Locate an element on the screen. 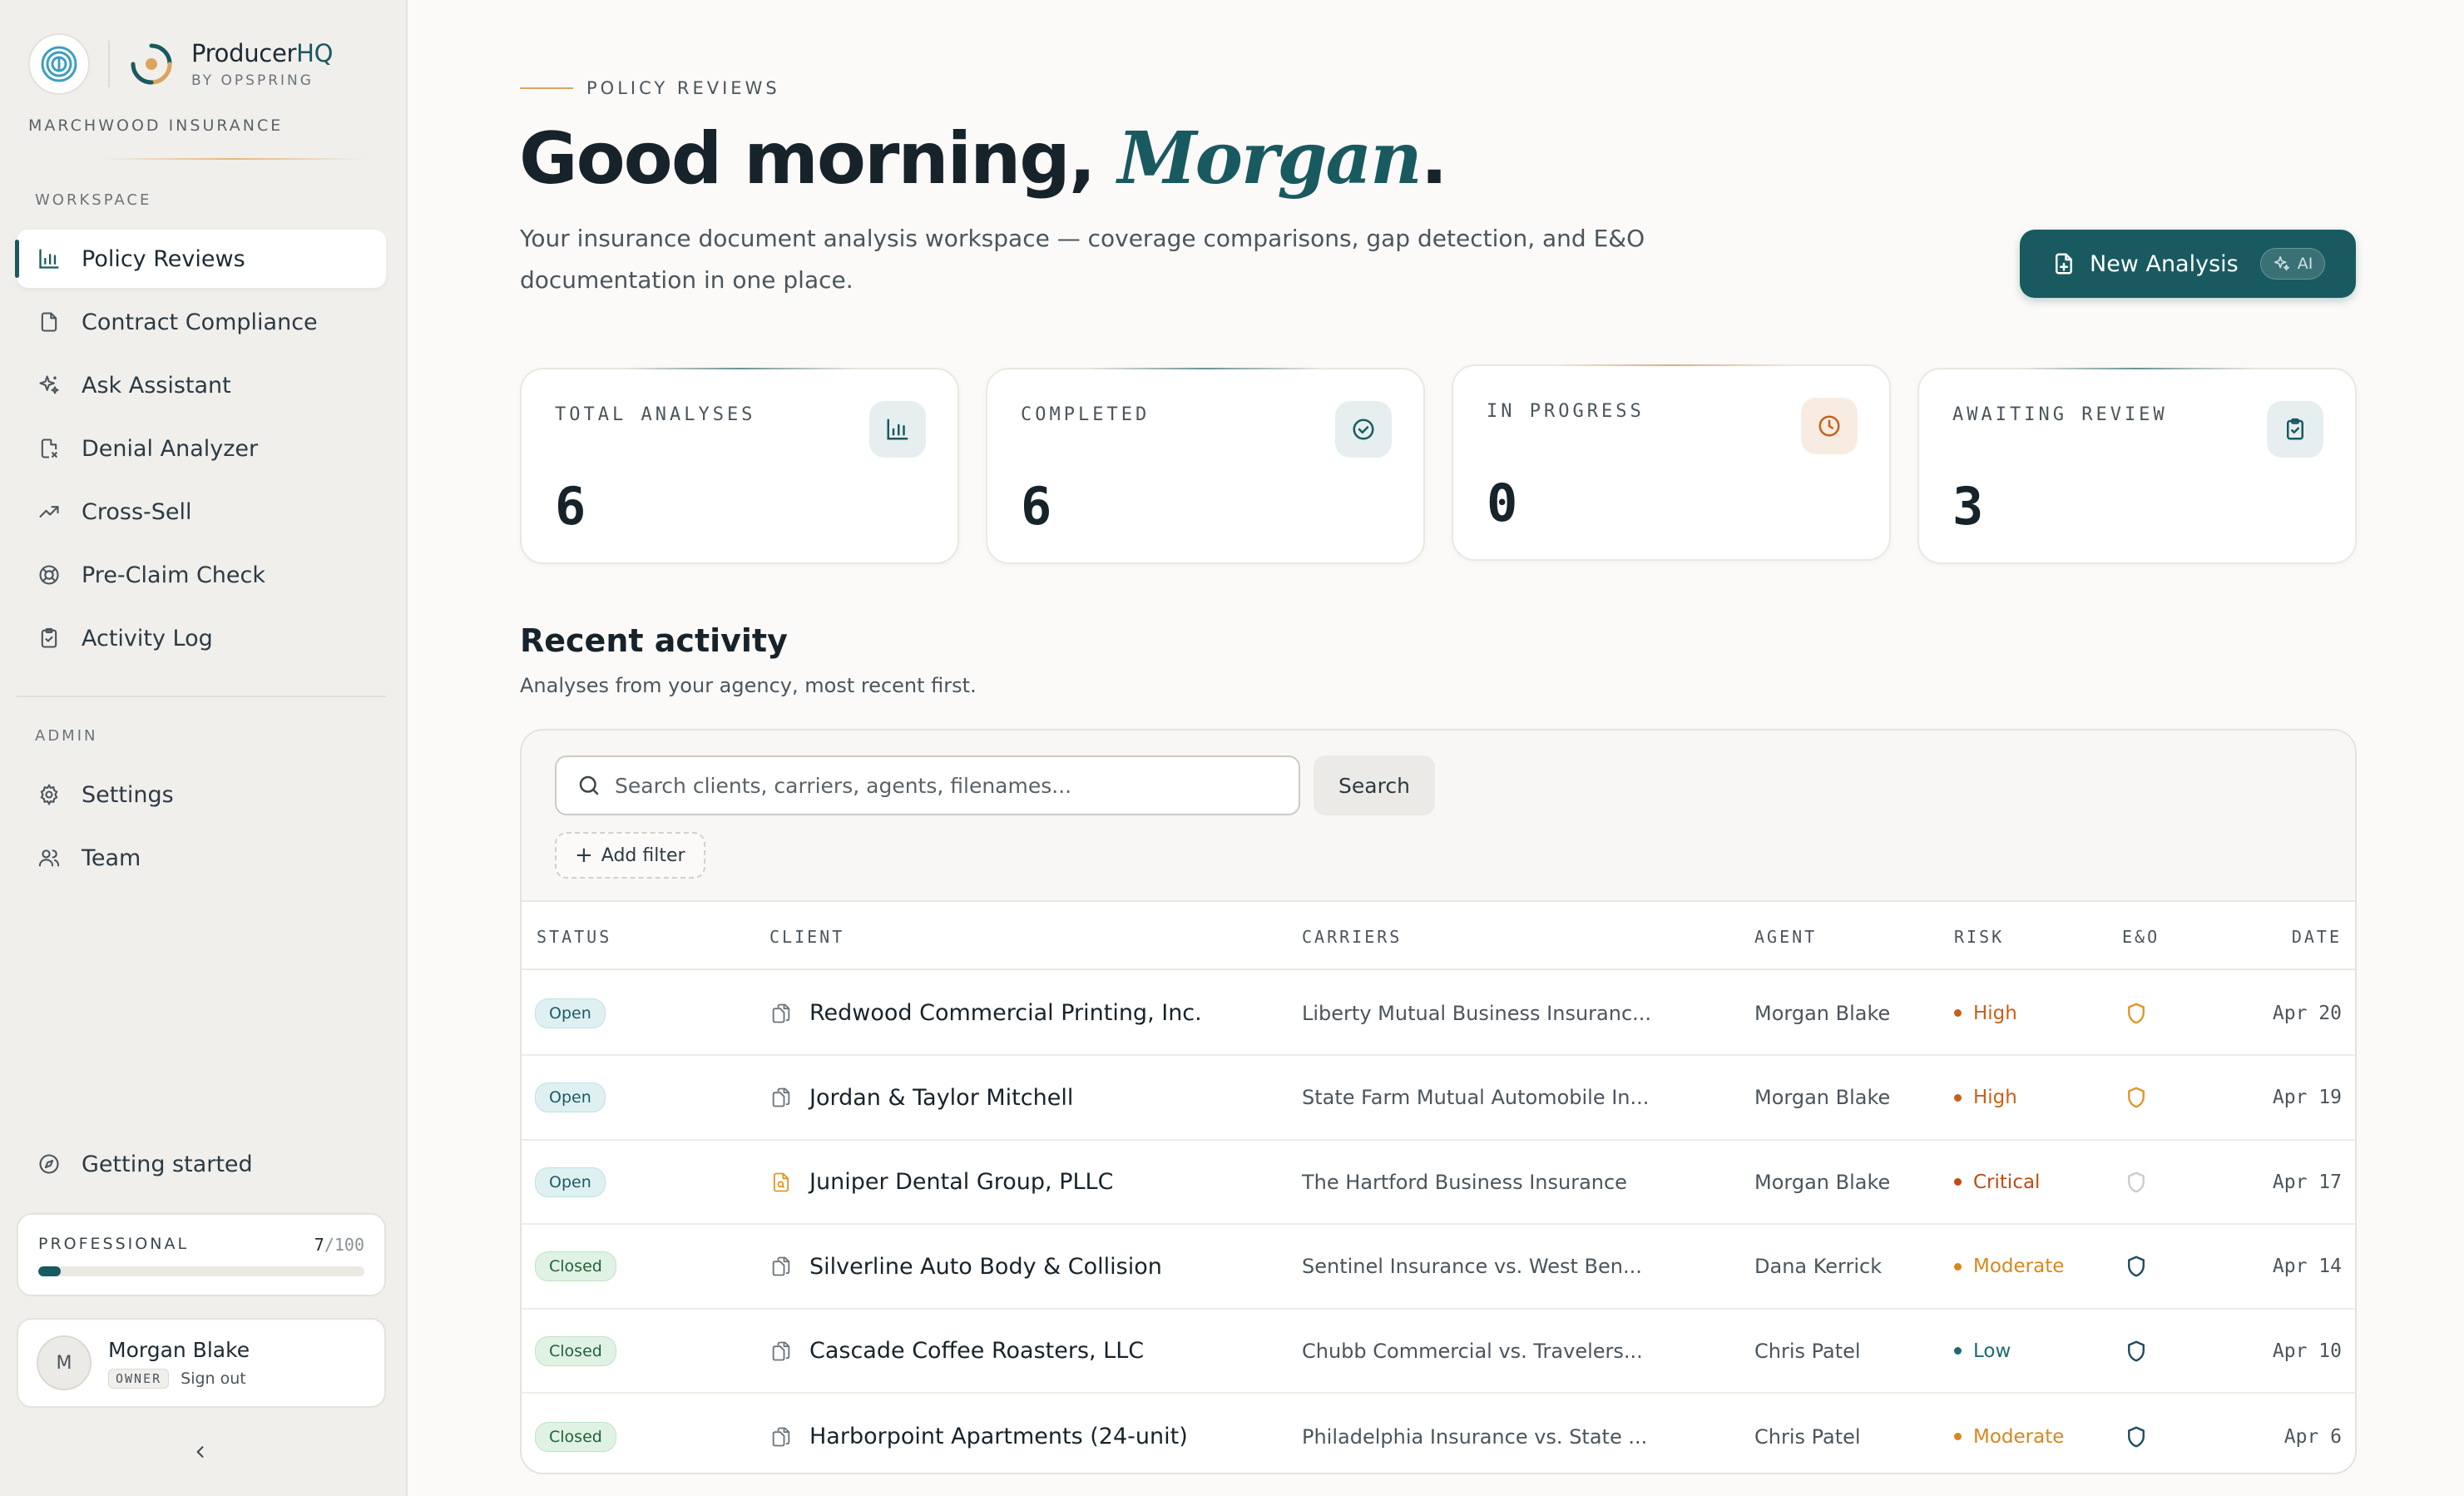 Image resolution: width=2464 pixels, height=1496 pixels. getting-started-link: Getting started is located at coordinates (201, 1164).